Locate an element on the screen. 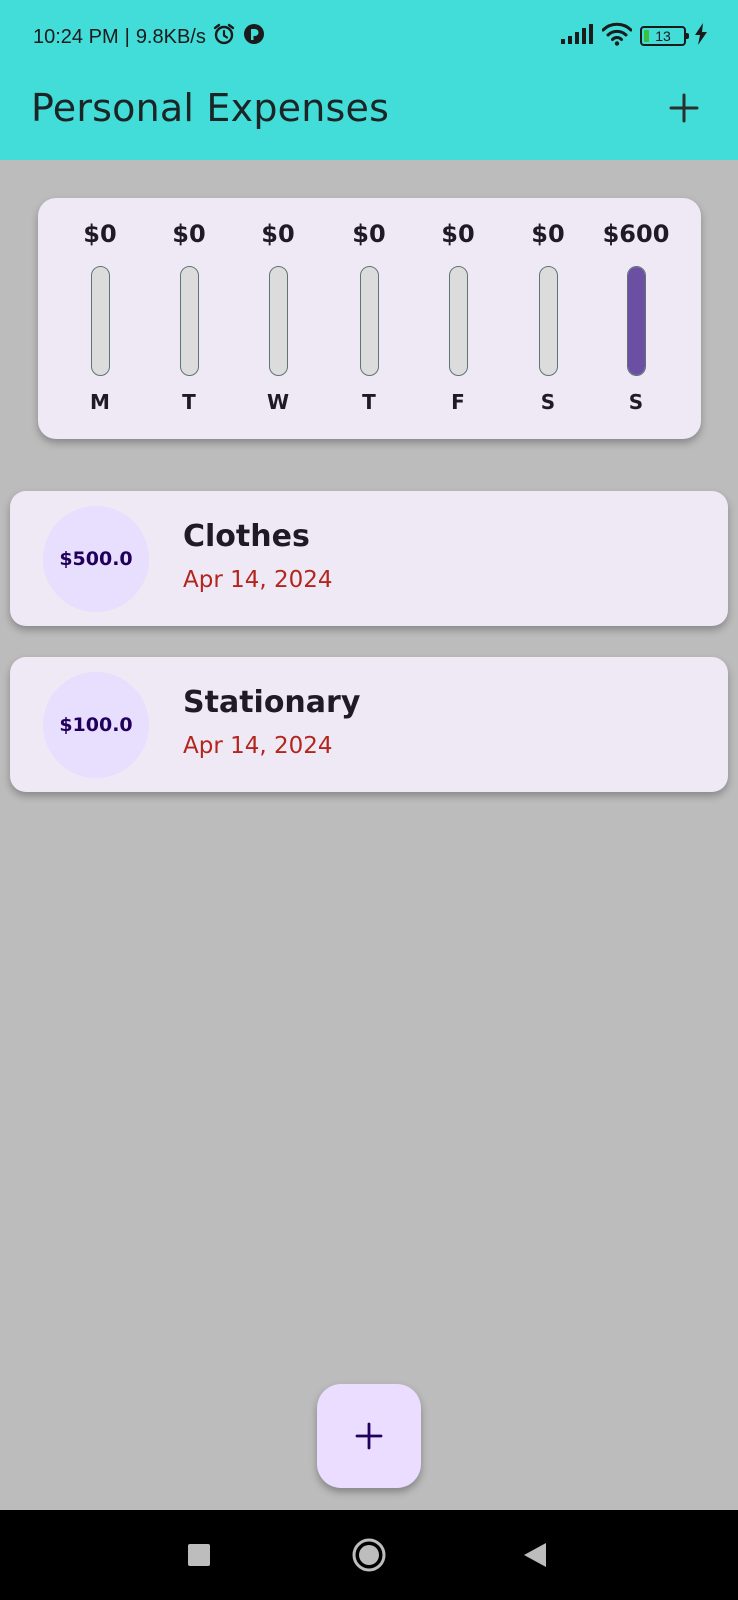  status-right: 13 is located at coordinates (634, 36).